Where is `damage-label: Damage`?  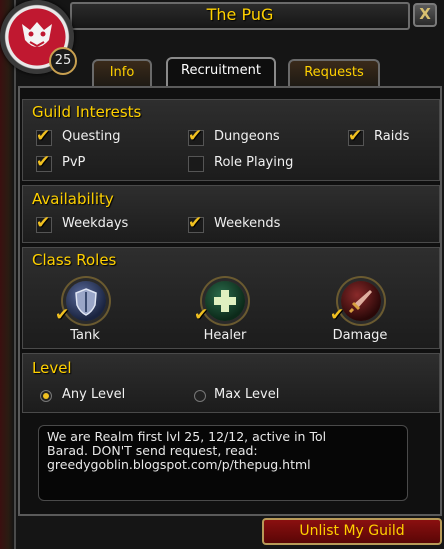
damage-label: Damage is located at coordinates (360, 335).